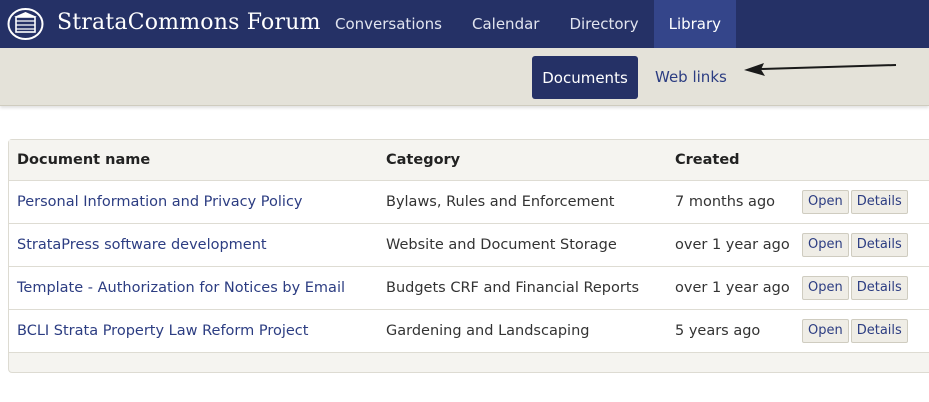 This screenshot has height=402, width=929. What do you see at coordinates (500, 201) in the screenshot?
I see `document-category: Bylaws, Rules and Enforcement` at bounding box center [500, 201].